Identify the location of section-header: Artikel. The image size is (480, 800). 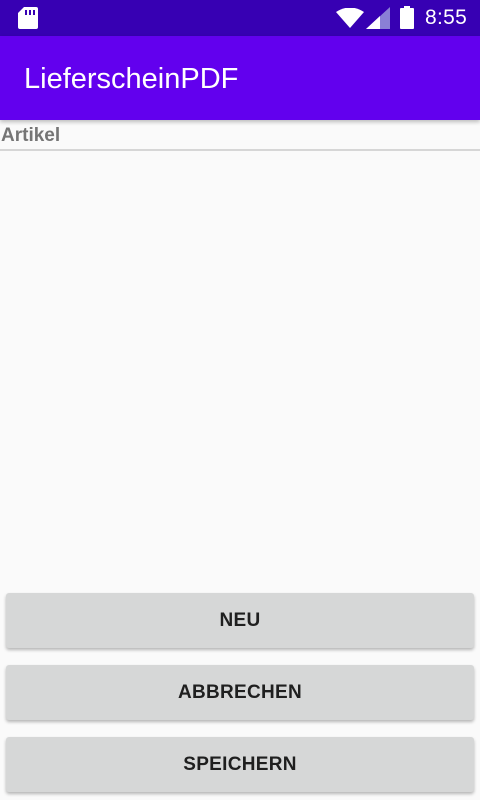
(240, 137).